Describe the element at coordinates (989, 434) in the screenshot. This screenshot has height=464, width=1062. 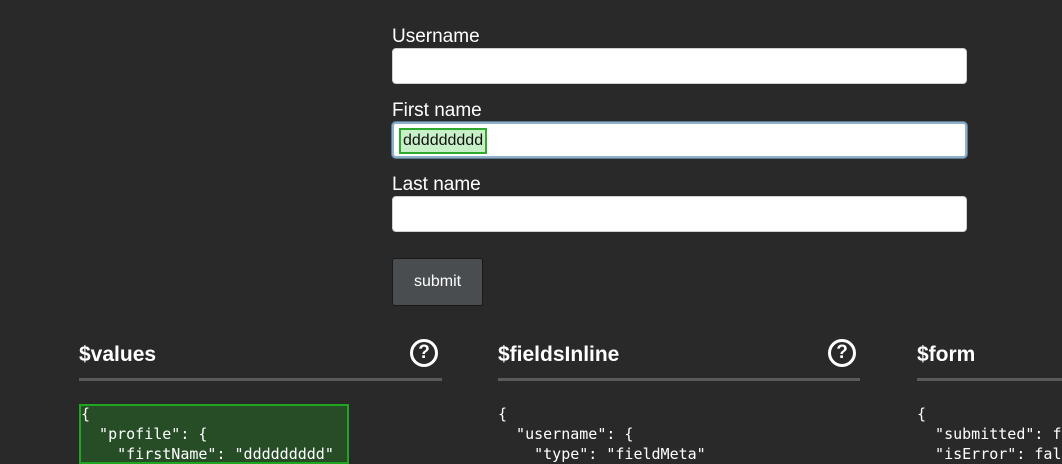
I see `form-state-code-block: { "submitted": false, "isError": false` at that location.